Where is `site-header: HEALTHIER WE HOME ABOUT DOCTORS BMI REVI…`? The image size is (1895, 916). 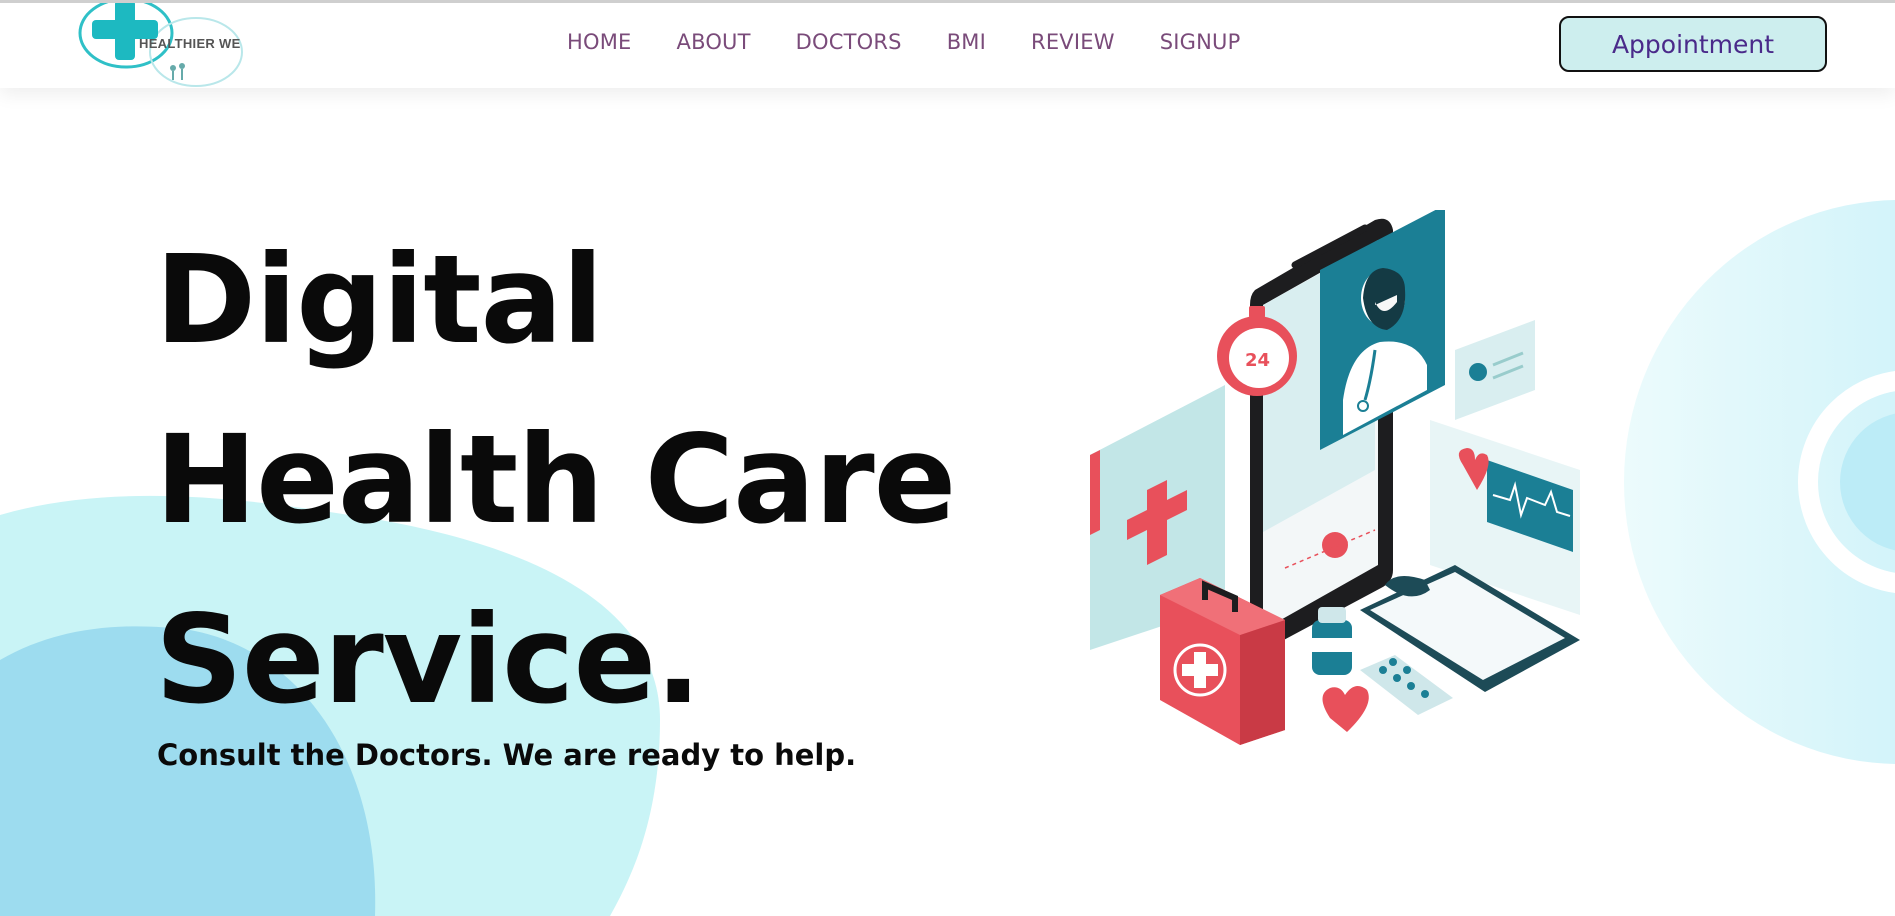 site-header: HEALTHIER WE HOME ABOUT DOCTORS BMI REVI… is located at coordinates (947, 44).